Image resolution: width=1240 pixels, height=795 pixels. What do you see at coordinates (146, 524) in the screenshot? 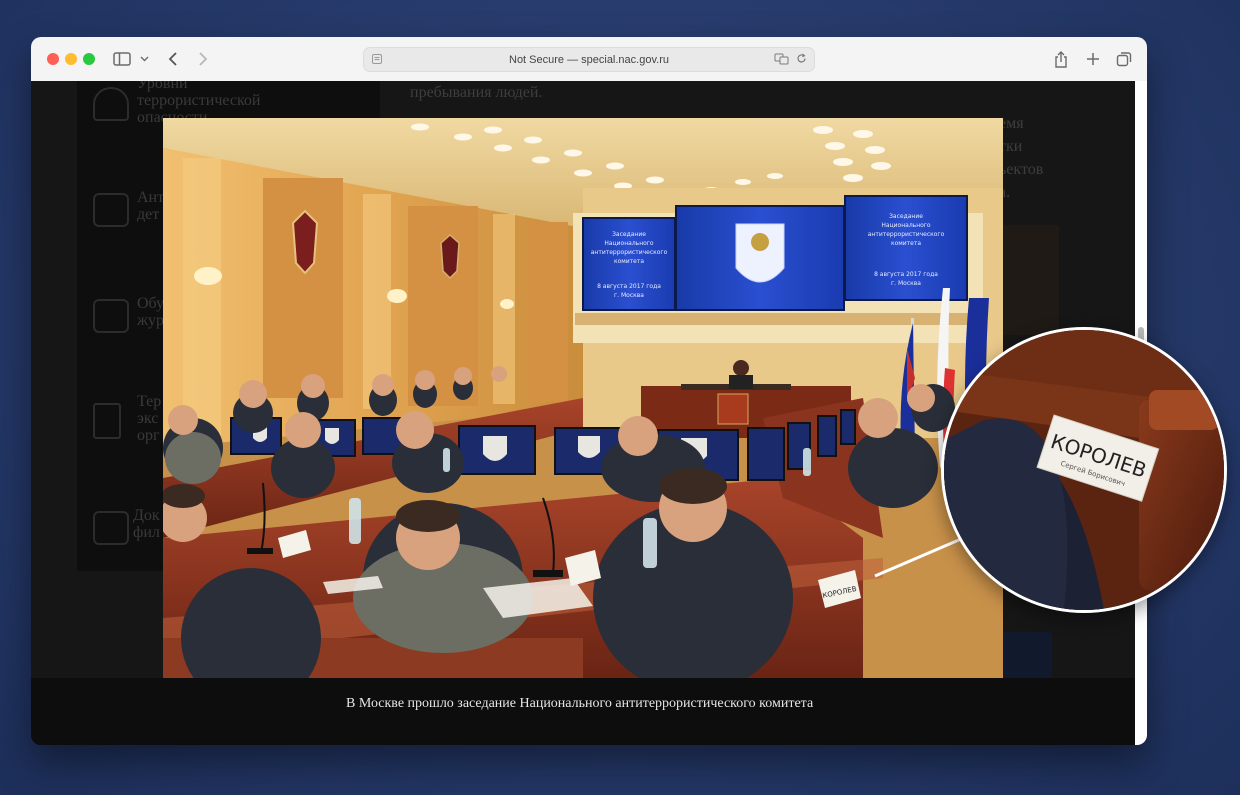
I see `sidebar-item-label: Док фил` at bounding box center [146, 524].